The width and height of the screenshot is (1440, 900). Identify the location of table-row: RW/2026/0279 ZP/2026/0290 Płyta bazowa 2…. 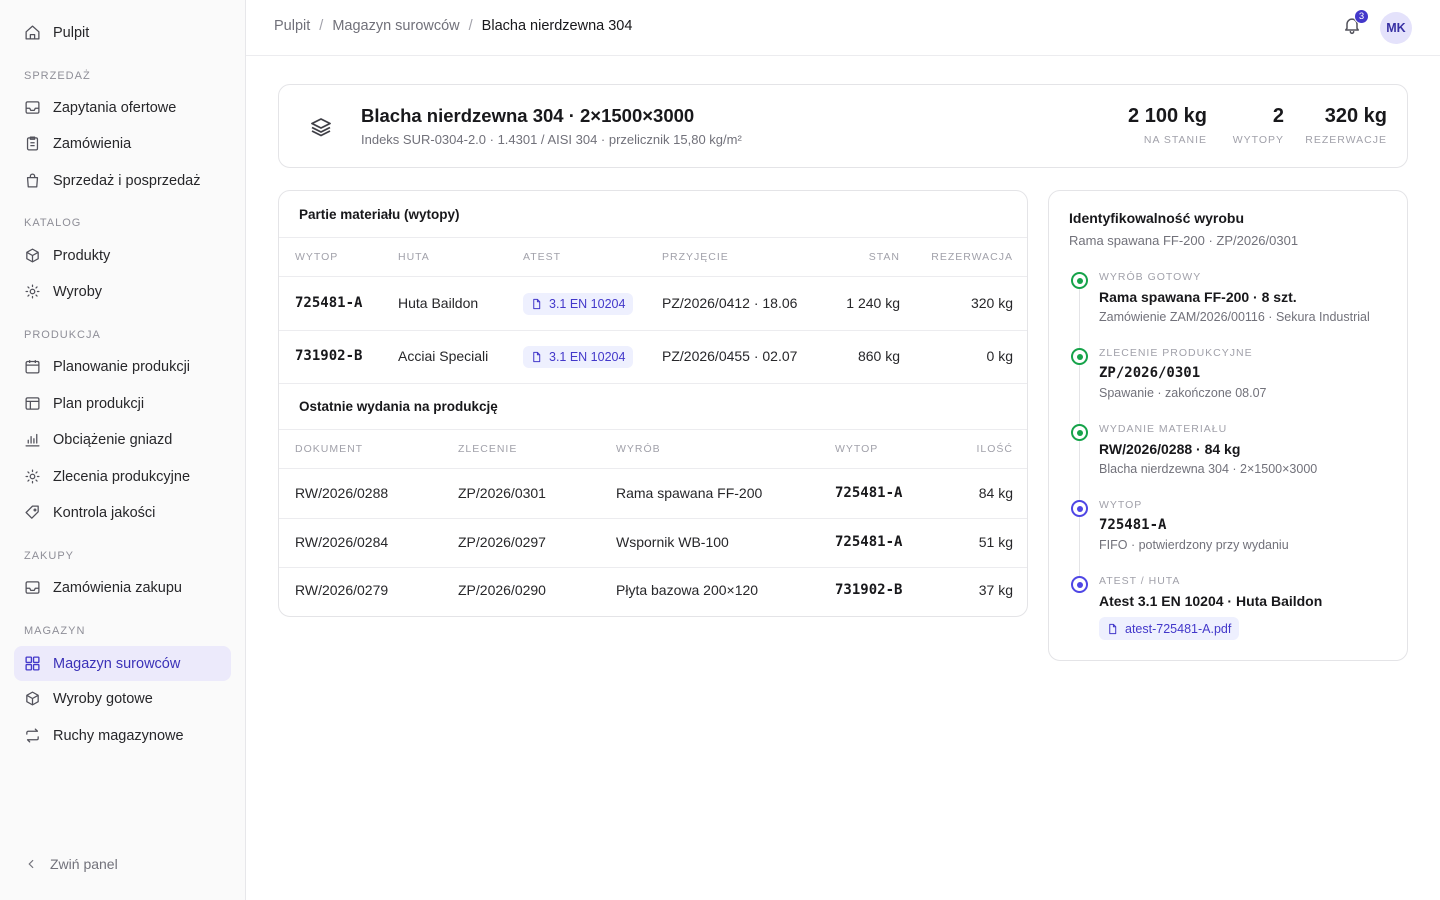
(653, 592).